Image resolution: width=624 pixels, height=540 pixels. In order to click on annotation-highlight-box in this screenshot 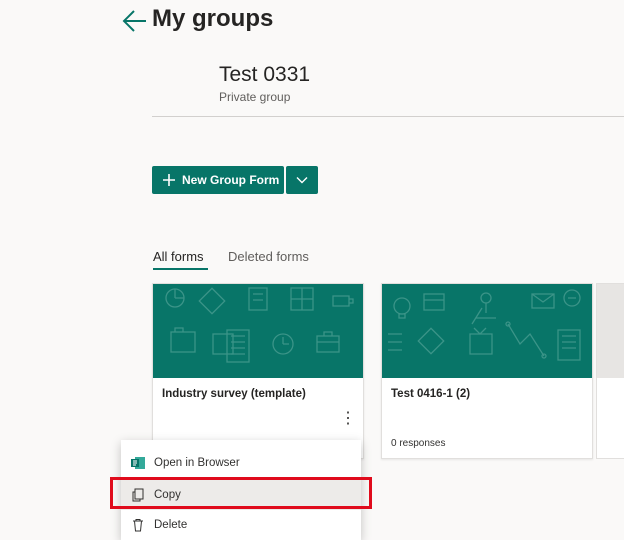, I will do `click(241, 493)`.